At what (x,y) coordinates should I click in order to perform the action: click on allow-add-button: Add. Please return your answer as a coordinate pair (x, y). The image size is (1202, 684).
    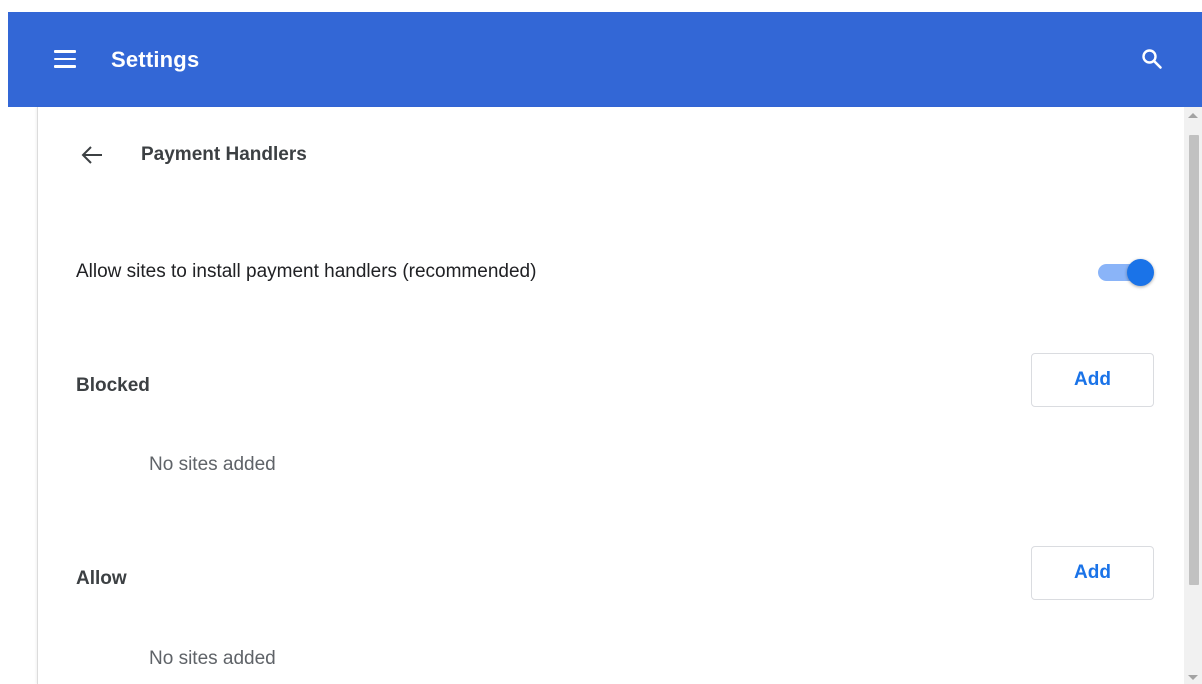
    Looking at the image, I should click on (1092, 573).